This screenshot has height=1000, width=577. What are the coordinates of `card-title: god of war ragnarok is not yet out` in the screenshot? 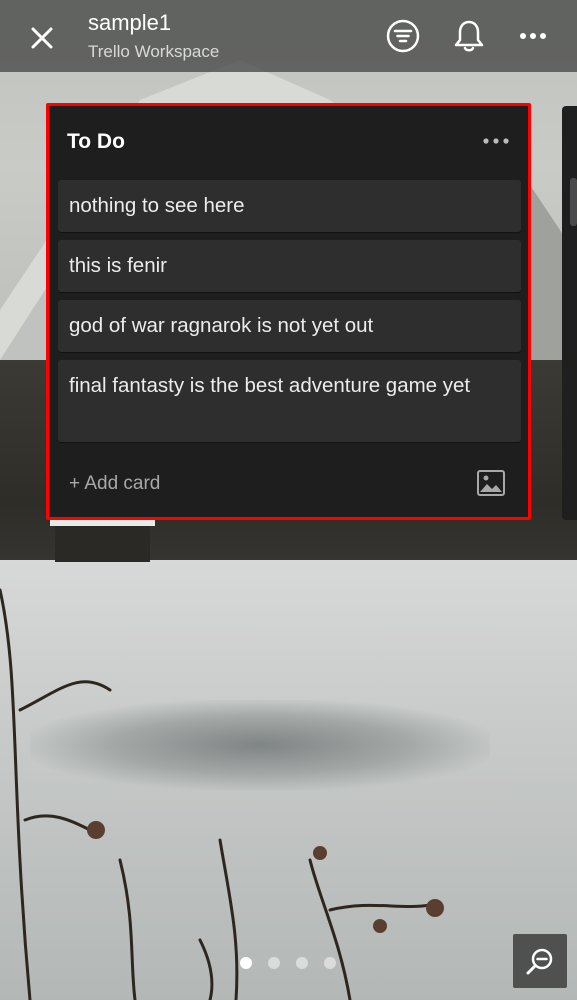 It's located at (221, 325).